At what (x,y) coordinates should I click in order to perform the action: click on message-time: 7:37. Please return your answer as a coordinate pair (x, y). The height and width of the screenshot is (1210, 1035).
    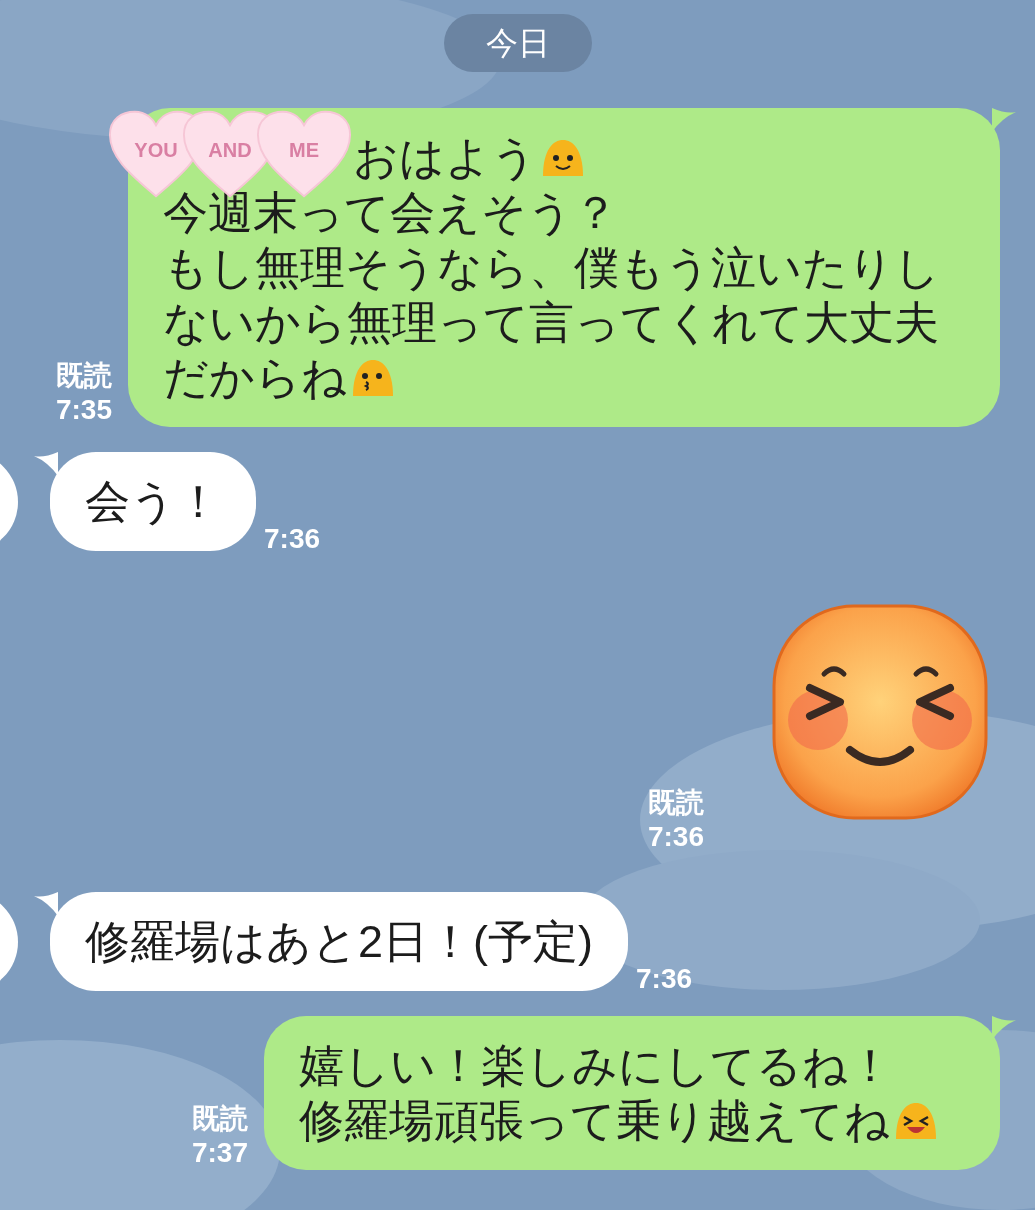
    Looking at the image, I should click on (219, 1153).